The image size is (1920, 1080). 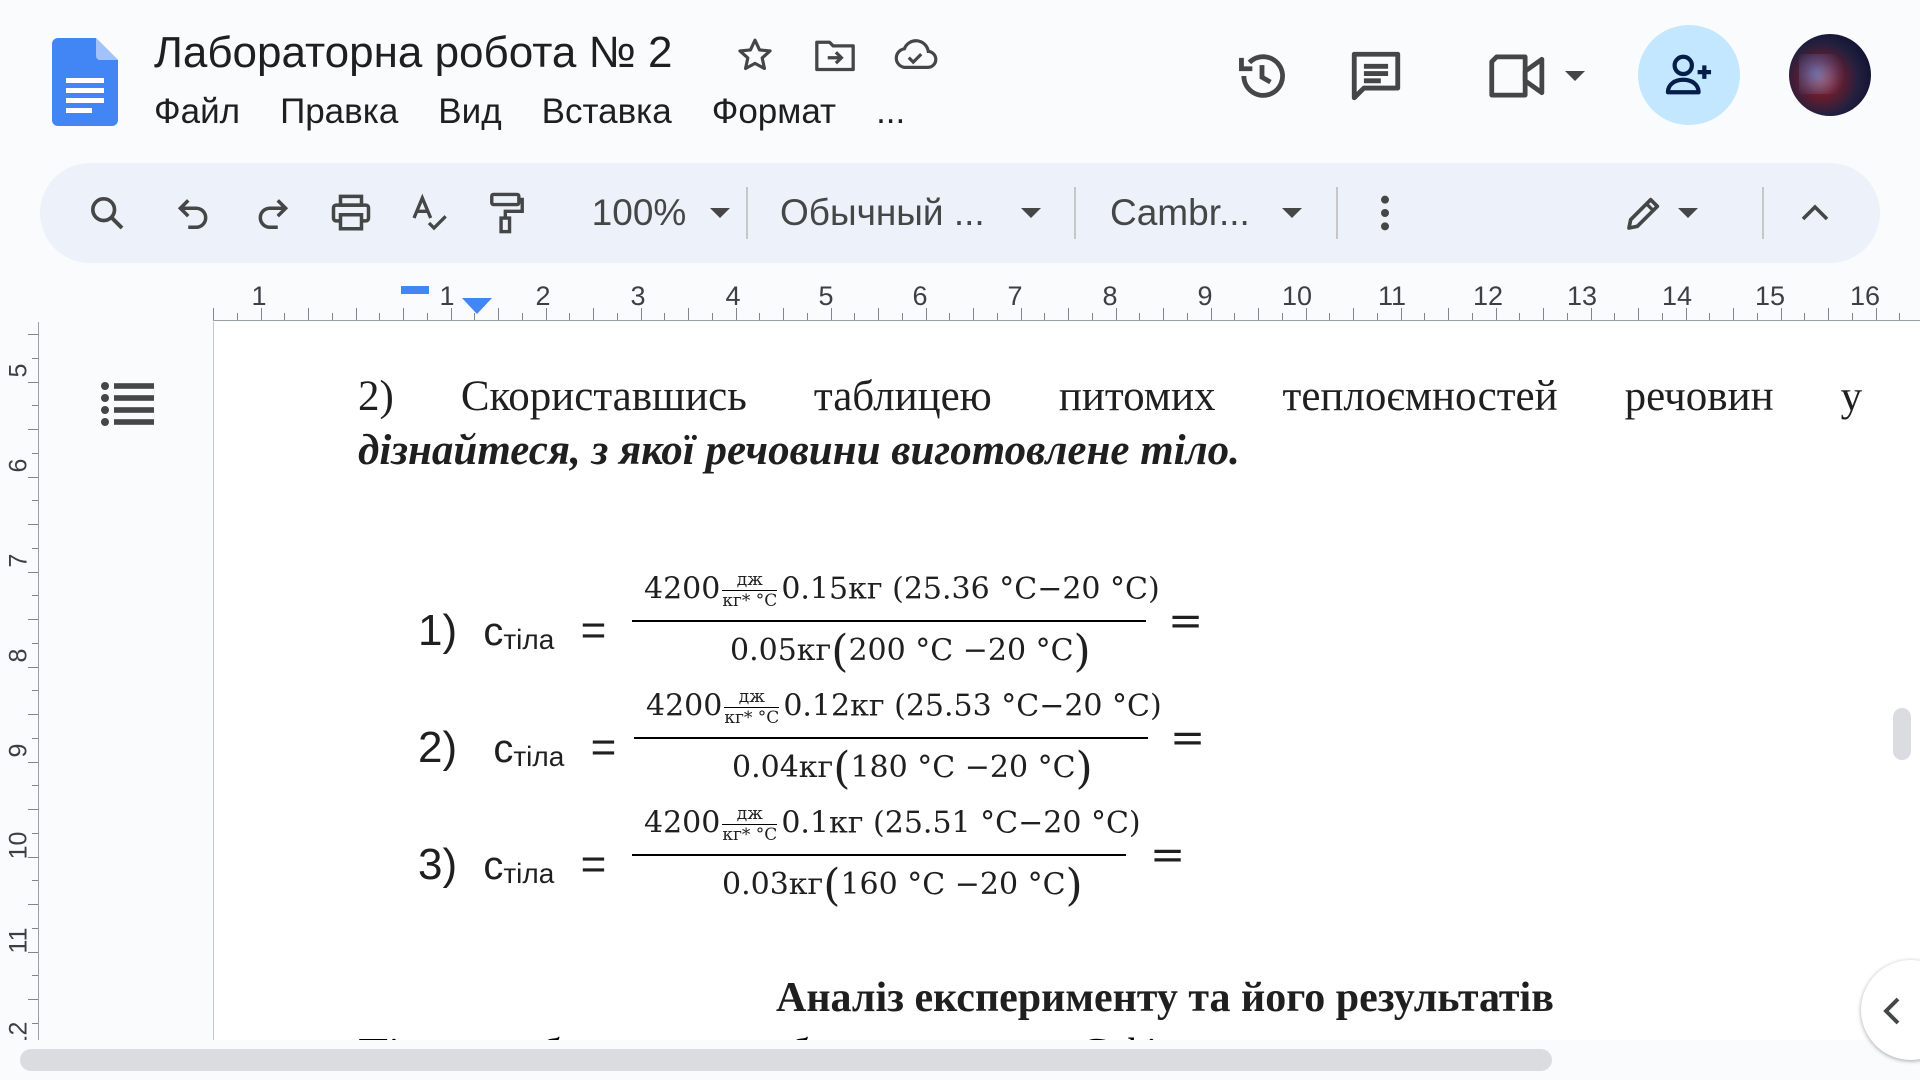 What do you see at coordinates (953, 884) in the screenshot?
I see `denominator-inner: 160 °С −20 °С` at bounding box center [953, 884].